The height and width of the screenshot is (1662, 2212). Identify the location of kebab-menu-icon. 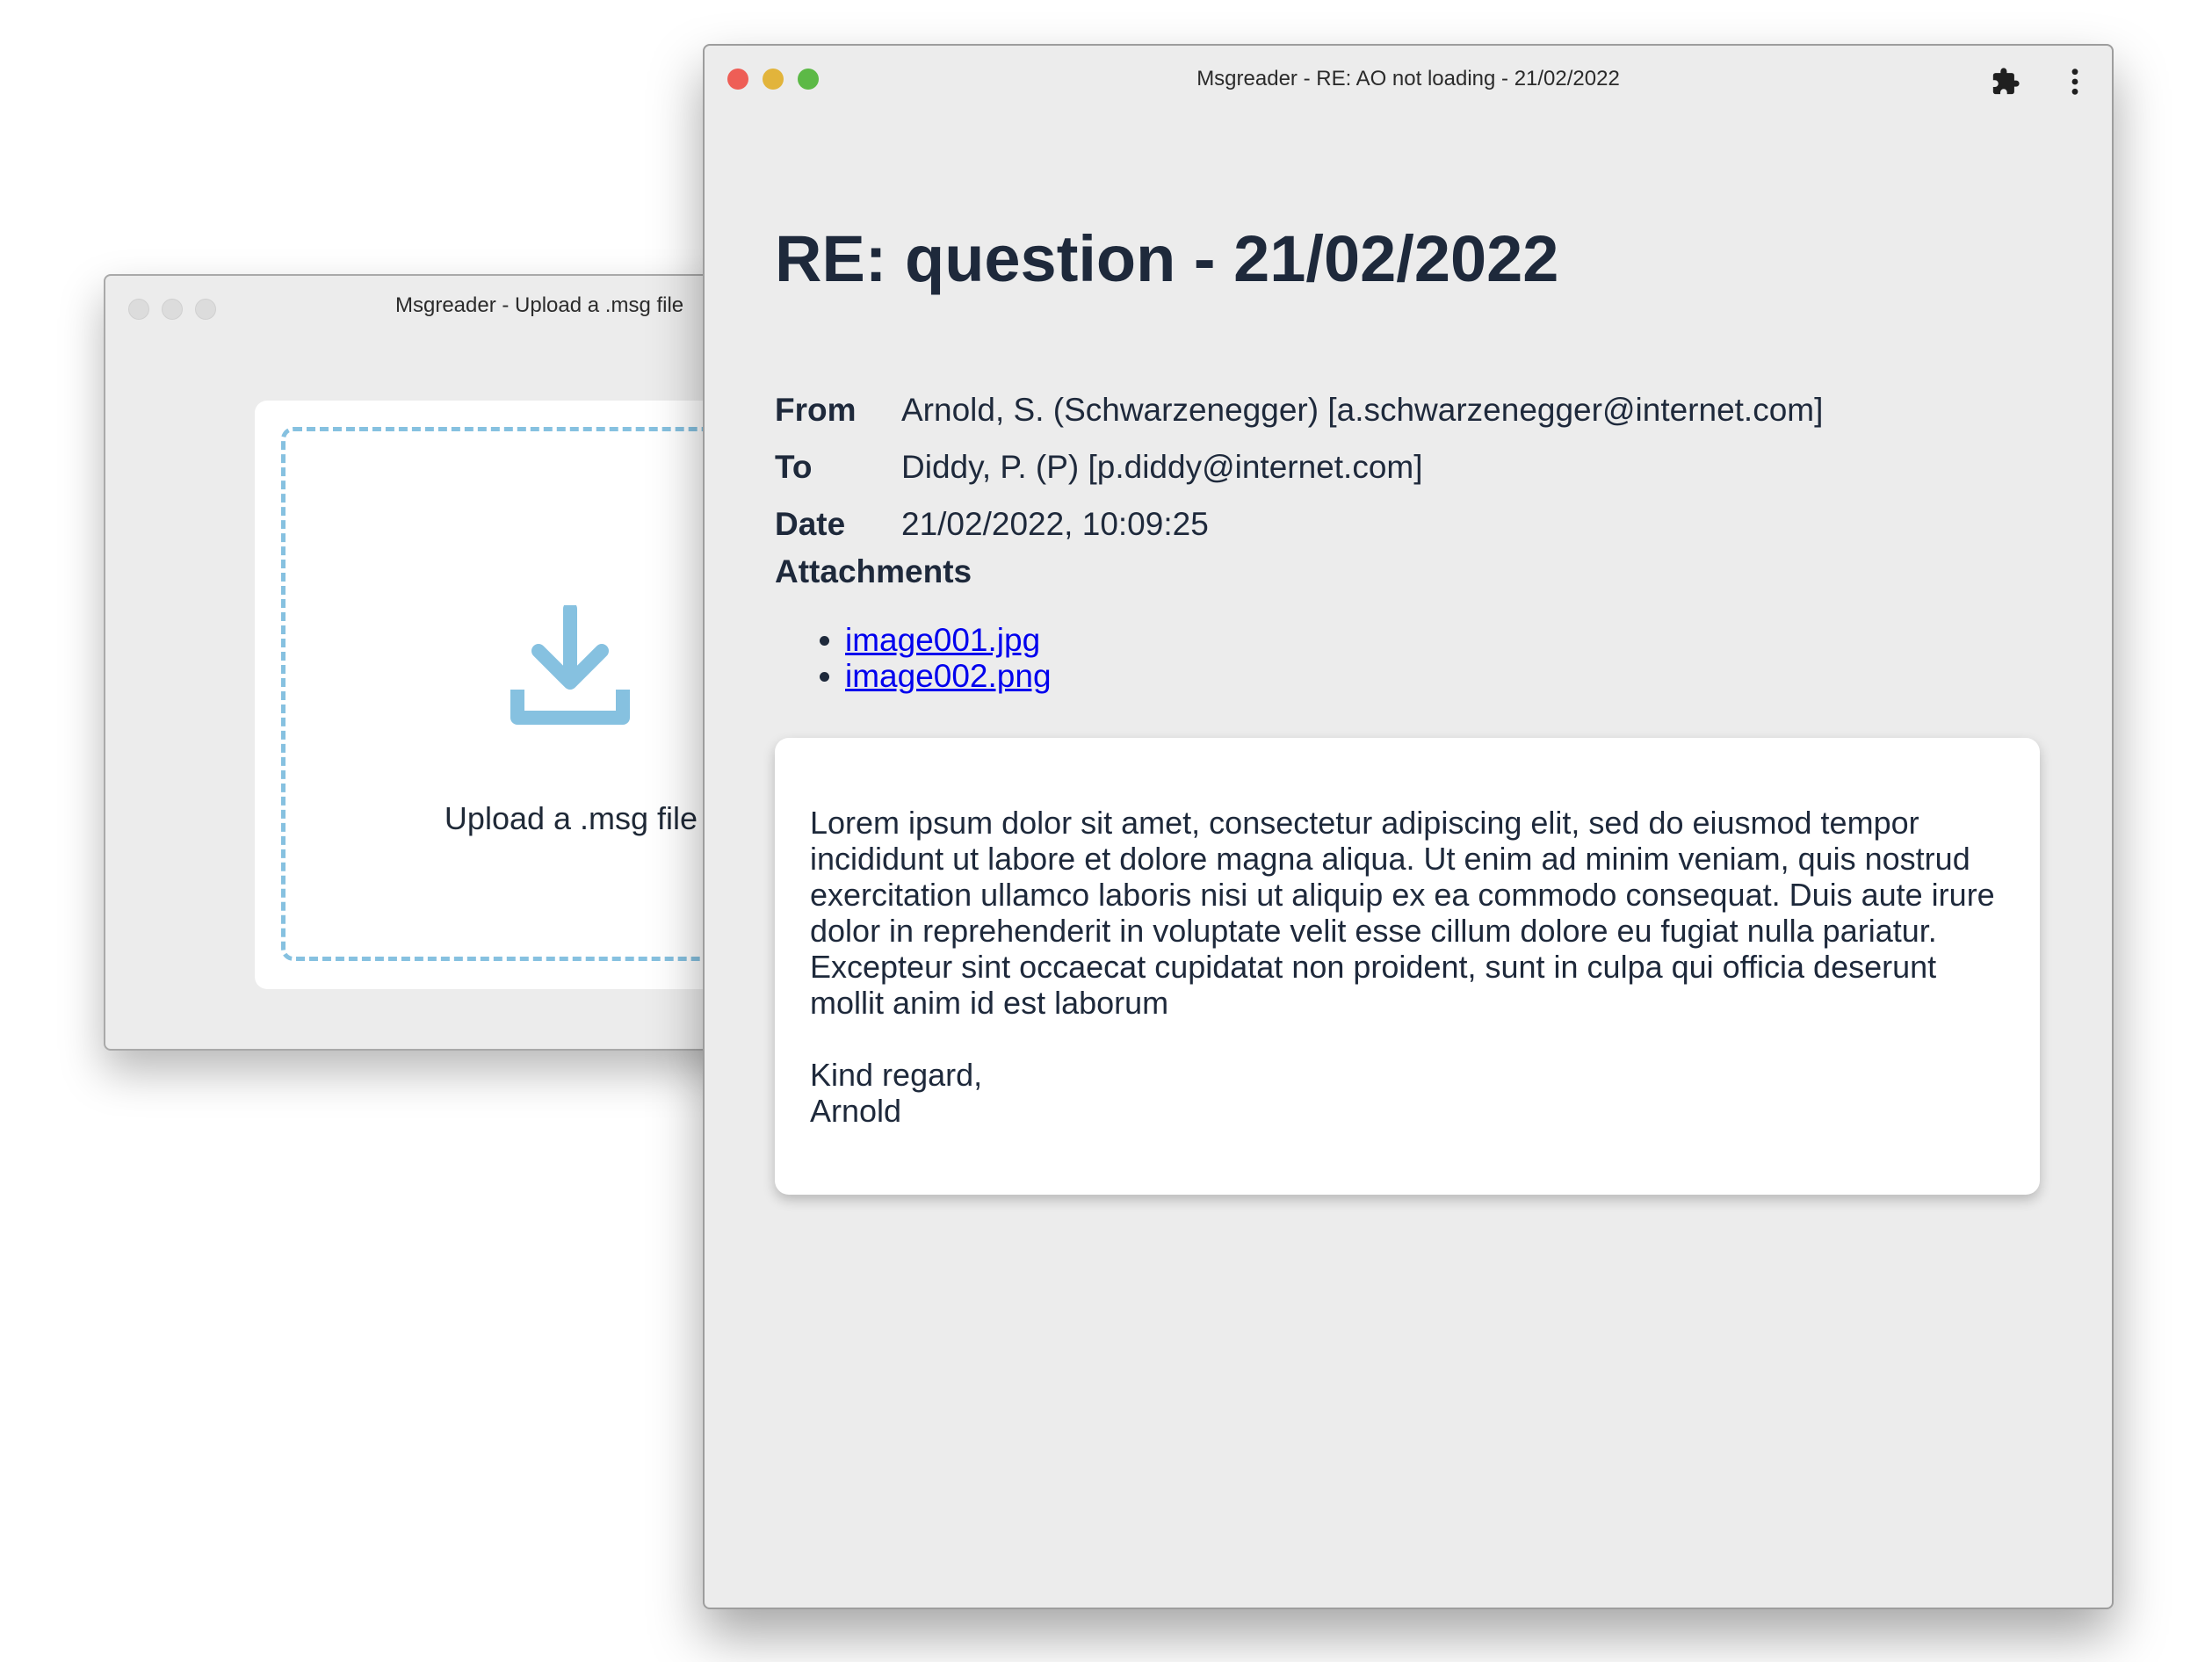
(2075, 82).